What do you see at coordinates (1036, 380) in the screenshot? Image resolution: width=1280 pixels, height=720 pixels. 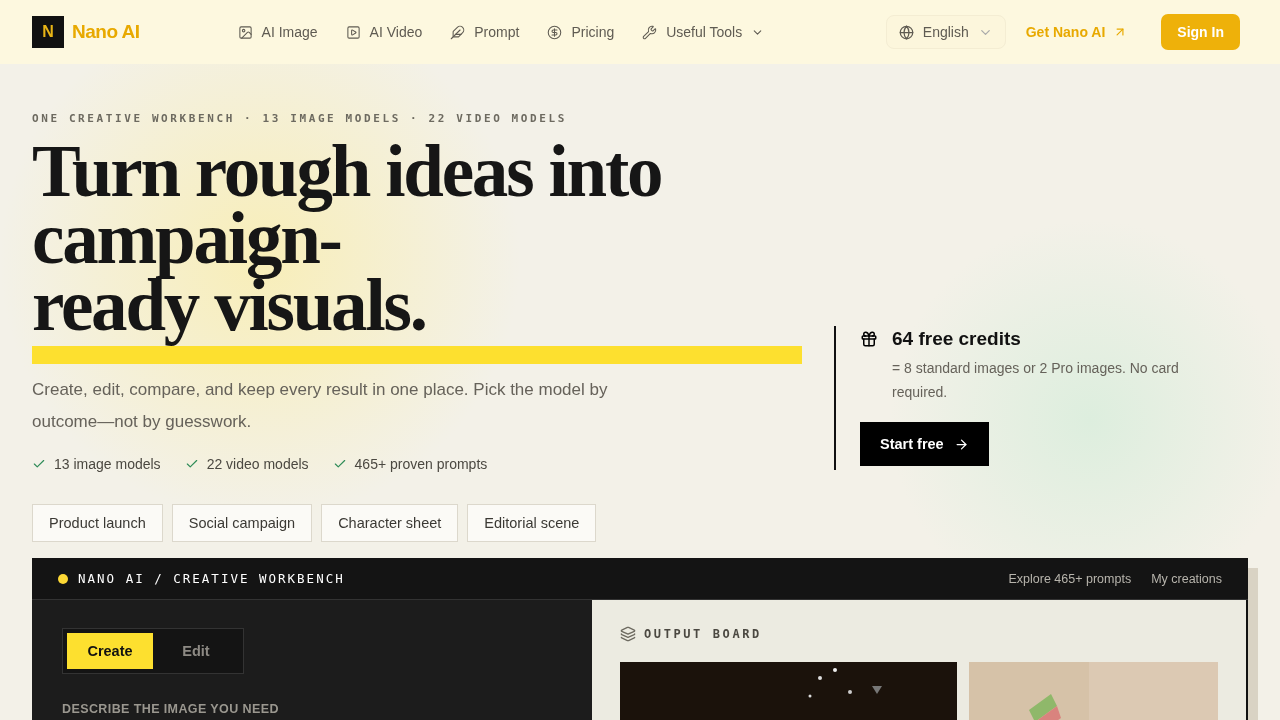 I see `credits-note: = 8 standard images or 2 Pro images. No card required.` at bounding box center [1036, 380].